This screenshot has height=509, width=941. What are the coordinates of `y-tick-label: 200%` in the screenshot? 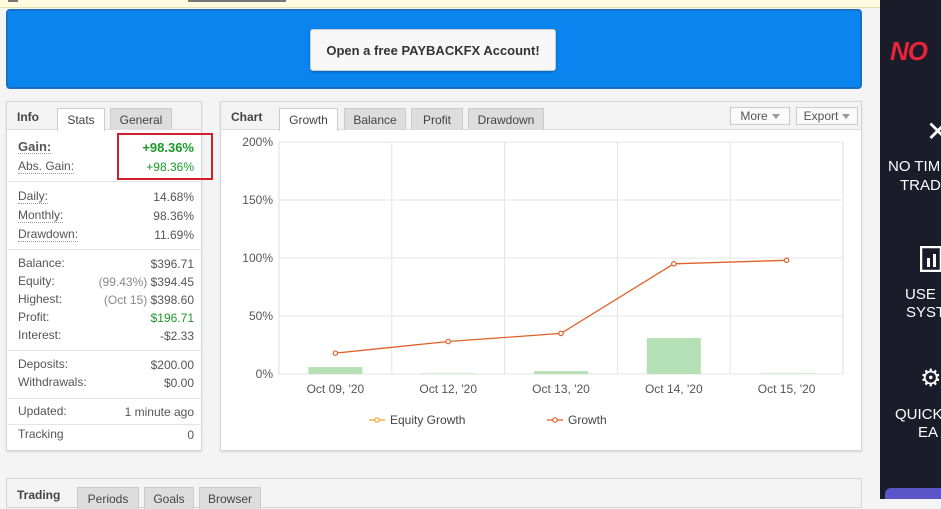 It's located at (257, 142).